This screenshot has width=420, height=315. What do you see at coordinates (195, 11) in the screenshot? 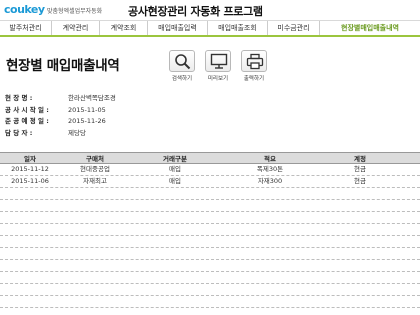
I see `app-title: 공사현장관리 자동화 프로그램` at bounding box center [195, 11].